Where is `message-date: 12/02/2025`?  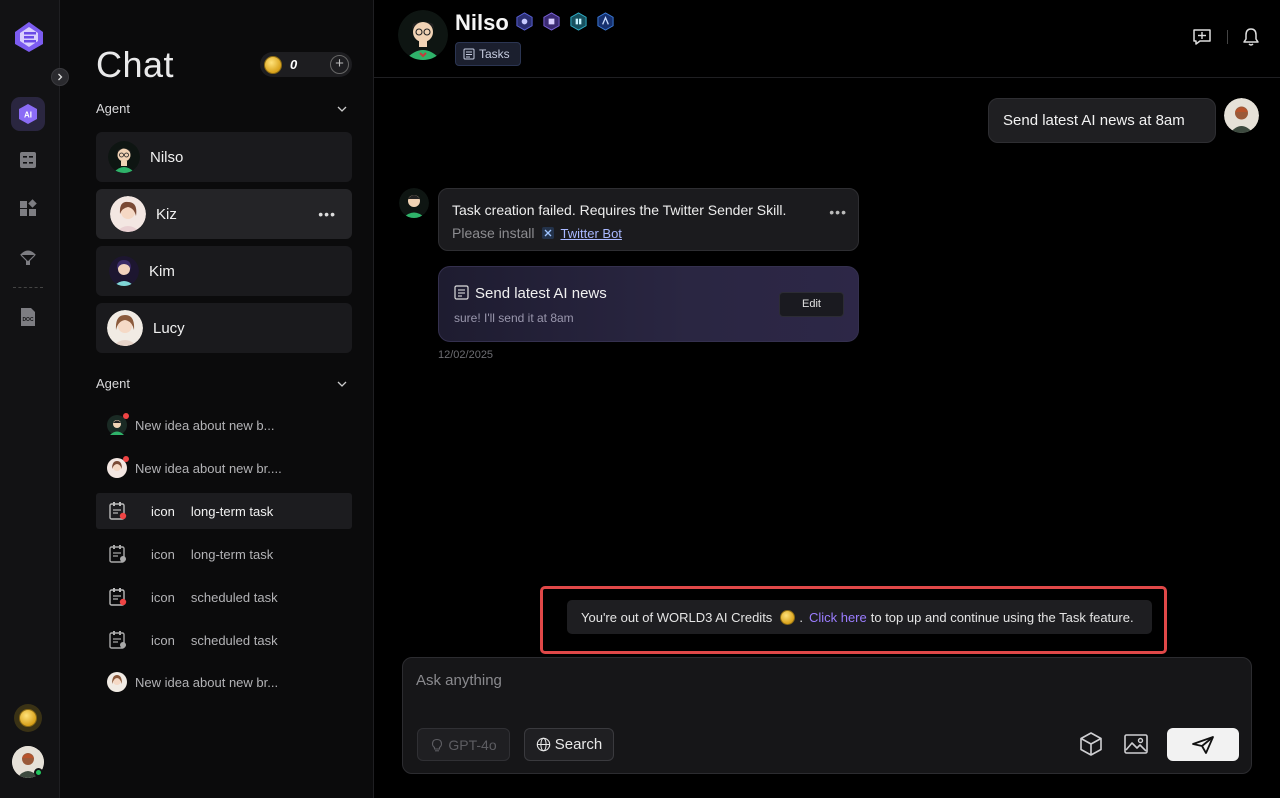
message-date: 12/02/2025 is located at coordinates (466, 355).